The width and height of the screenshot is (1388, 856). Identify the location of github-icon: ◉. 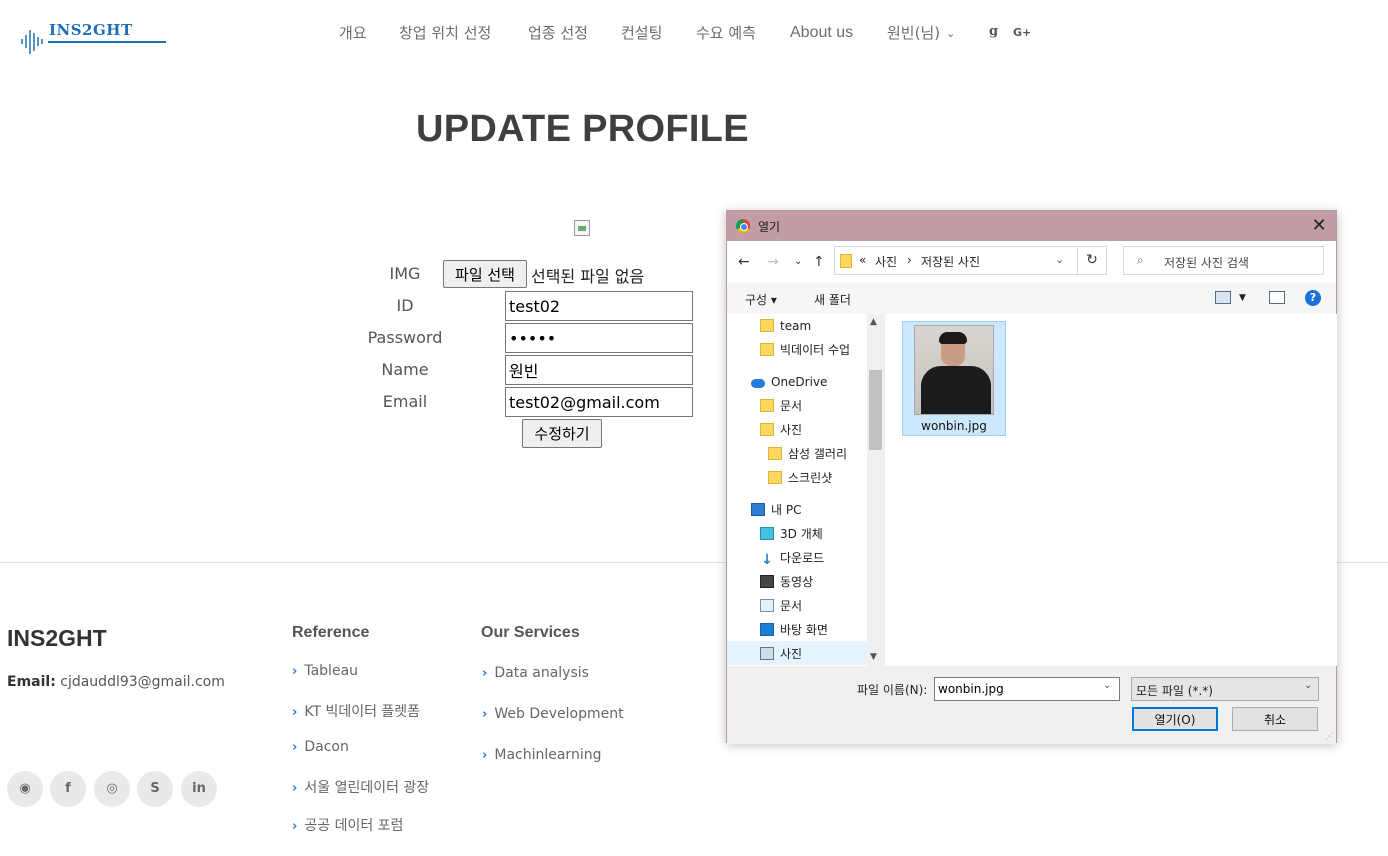
(25, 789).